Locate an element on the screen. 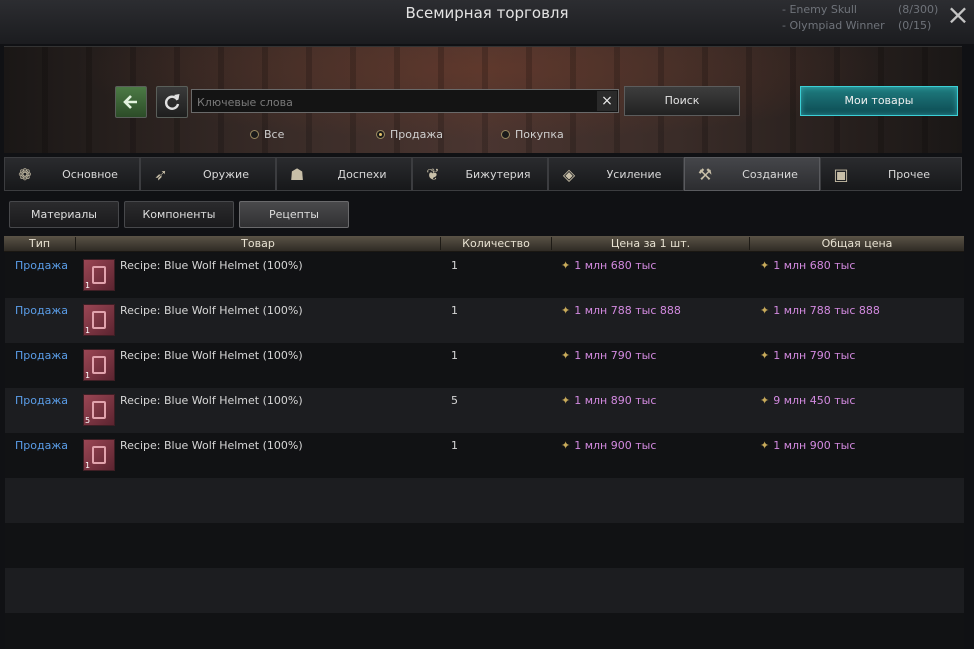  quest-item: - Olympiad Winner (0/15) is located at coordinates (857, 25).